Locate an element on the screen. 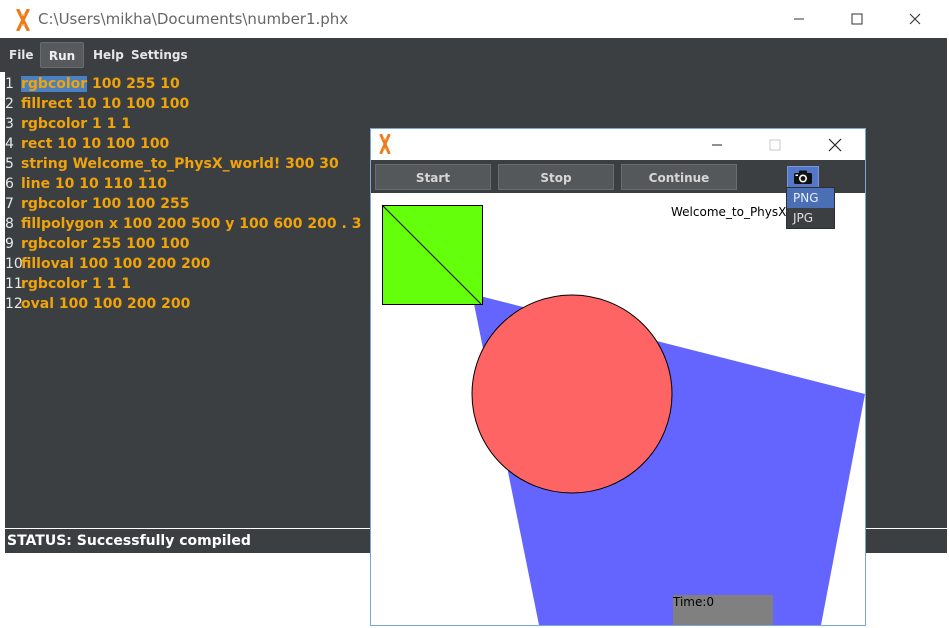  filled-oval is located at coordinates (572, 394).